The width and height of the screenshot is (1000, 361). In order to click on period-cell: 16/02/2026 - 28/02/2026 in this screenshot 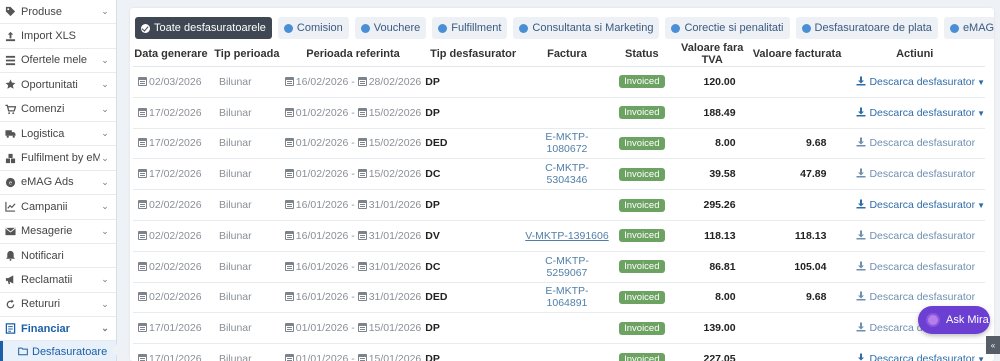, I will do `click(353, 82)`.